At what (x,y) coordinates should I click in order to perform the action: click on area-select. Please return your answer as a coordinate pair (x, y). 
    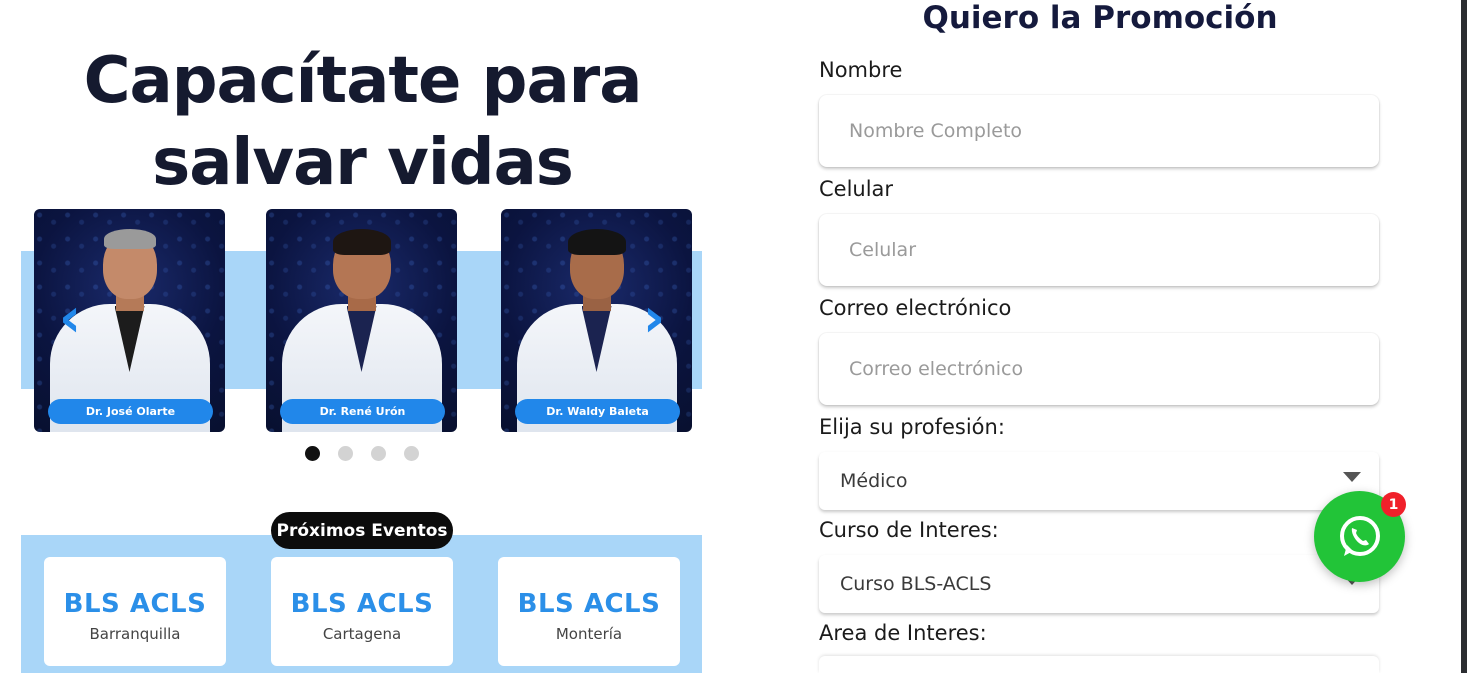
    Looking at the image, I should click on (1099, 664).